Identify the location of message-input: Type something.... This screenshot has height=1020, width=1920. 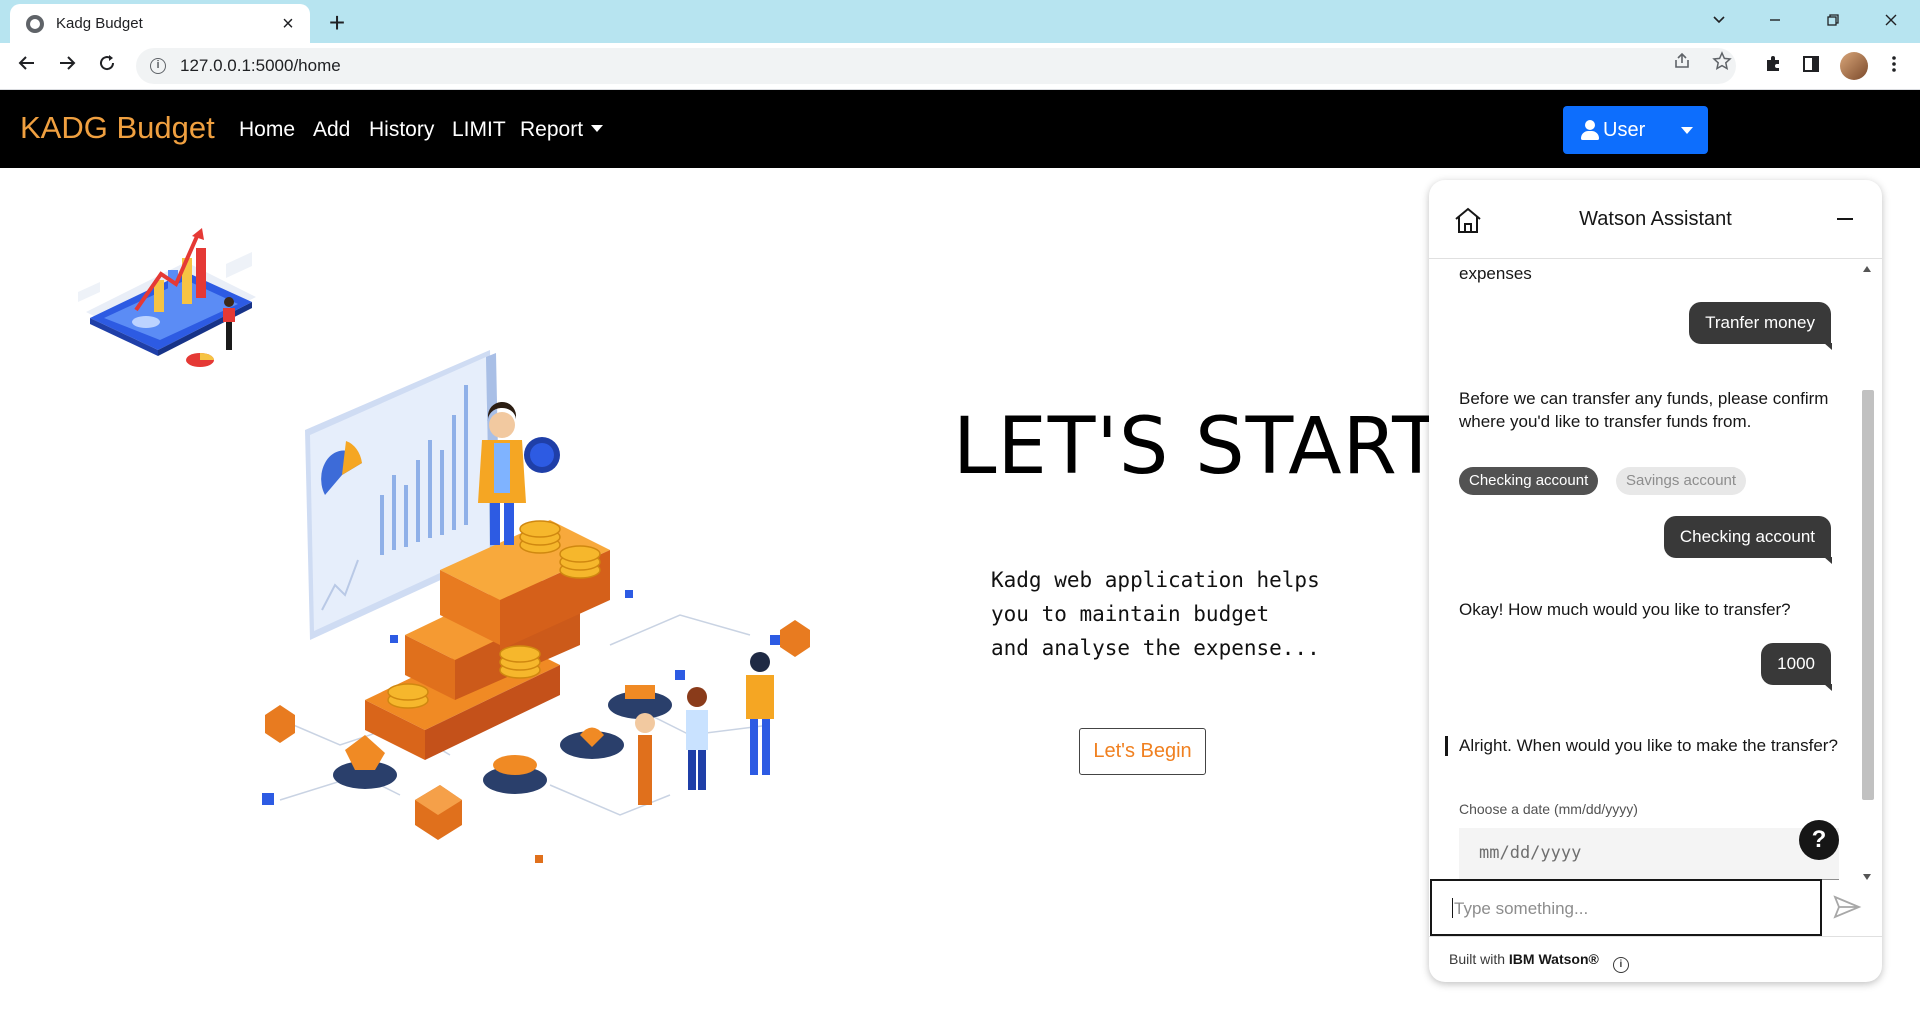
(1626, 907).